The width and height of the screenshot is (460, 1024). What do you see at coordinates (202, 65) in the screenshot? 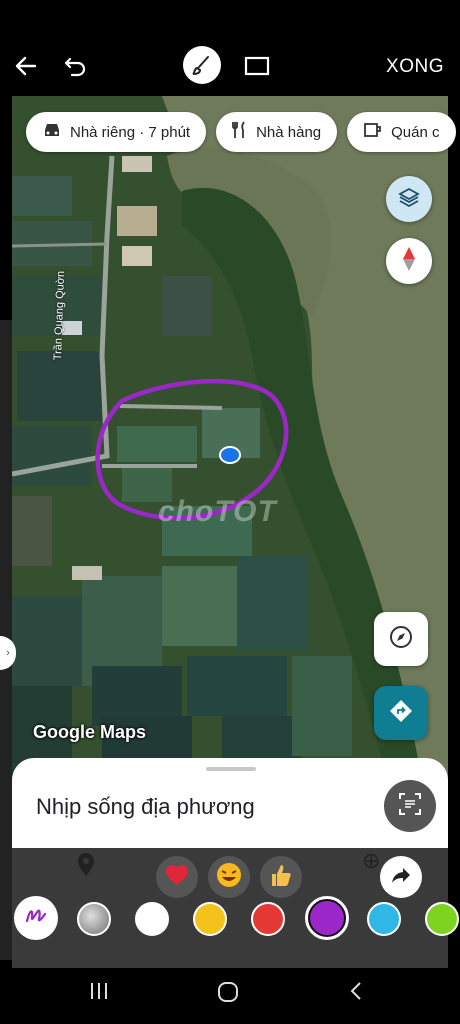
I see `brush-tool-icon` at bounding box center [202, 65].